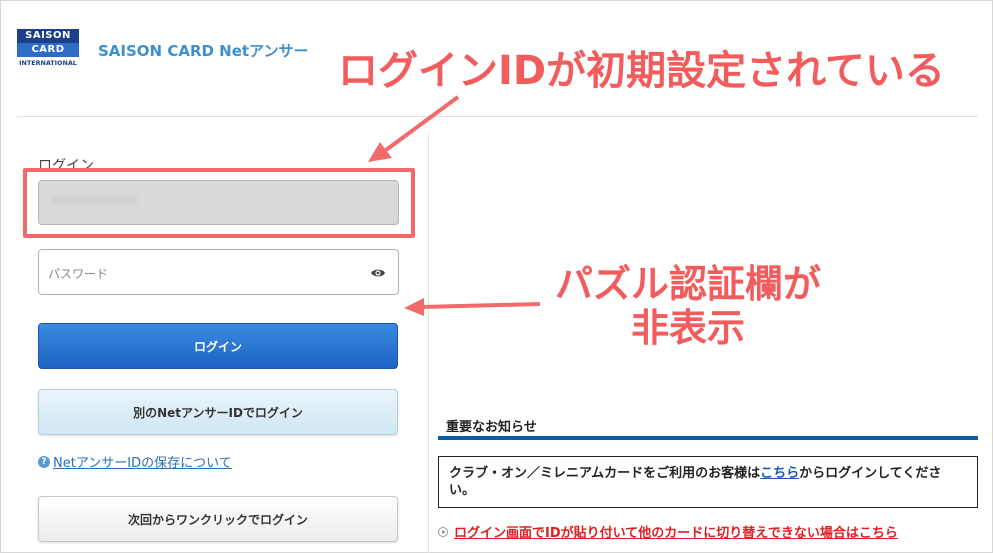  What do you see at coordinates (779, 473) in the screenshot?
I see `notice-box-link: こちら` at bounding box center [779, 473].